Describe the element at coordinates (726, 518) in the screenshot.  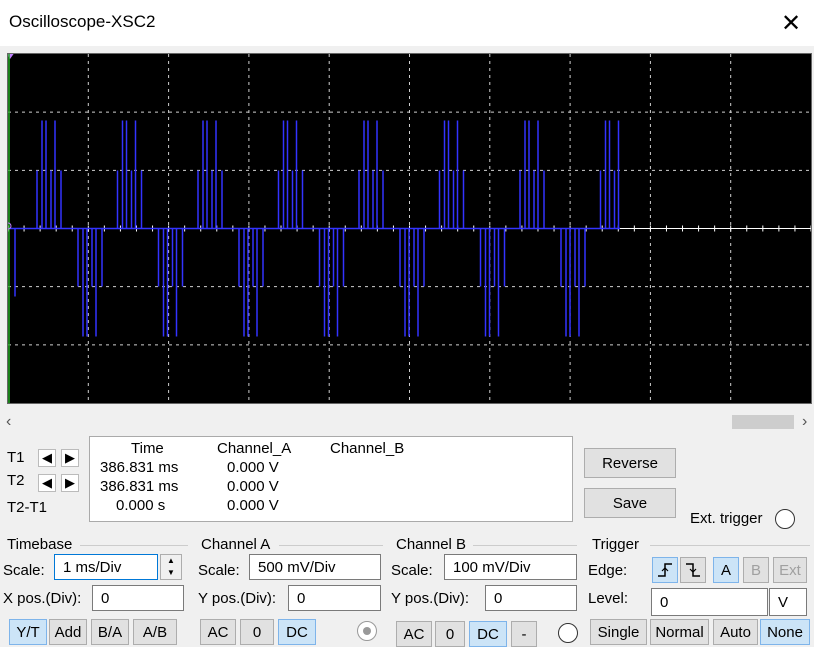
I see `ext-trigger-label: Ext. trigger` at that location.